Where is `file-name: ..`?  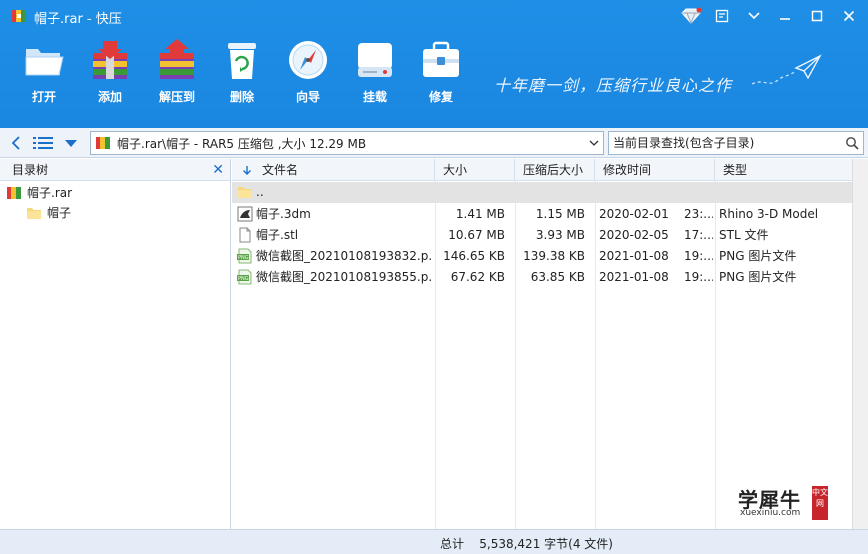 file-name: .. is located at coordinates (260, 192).